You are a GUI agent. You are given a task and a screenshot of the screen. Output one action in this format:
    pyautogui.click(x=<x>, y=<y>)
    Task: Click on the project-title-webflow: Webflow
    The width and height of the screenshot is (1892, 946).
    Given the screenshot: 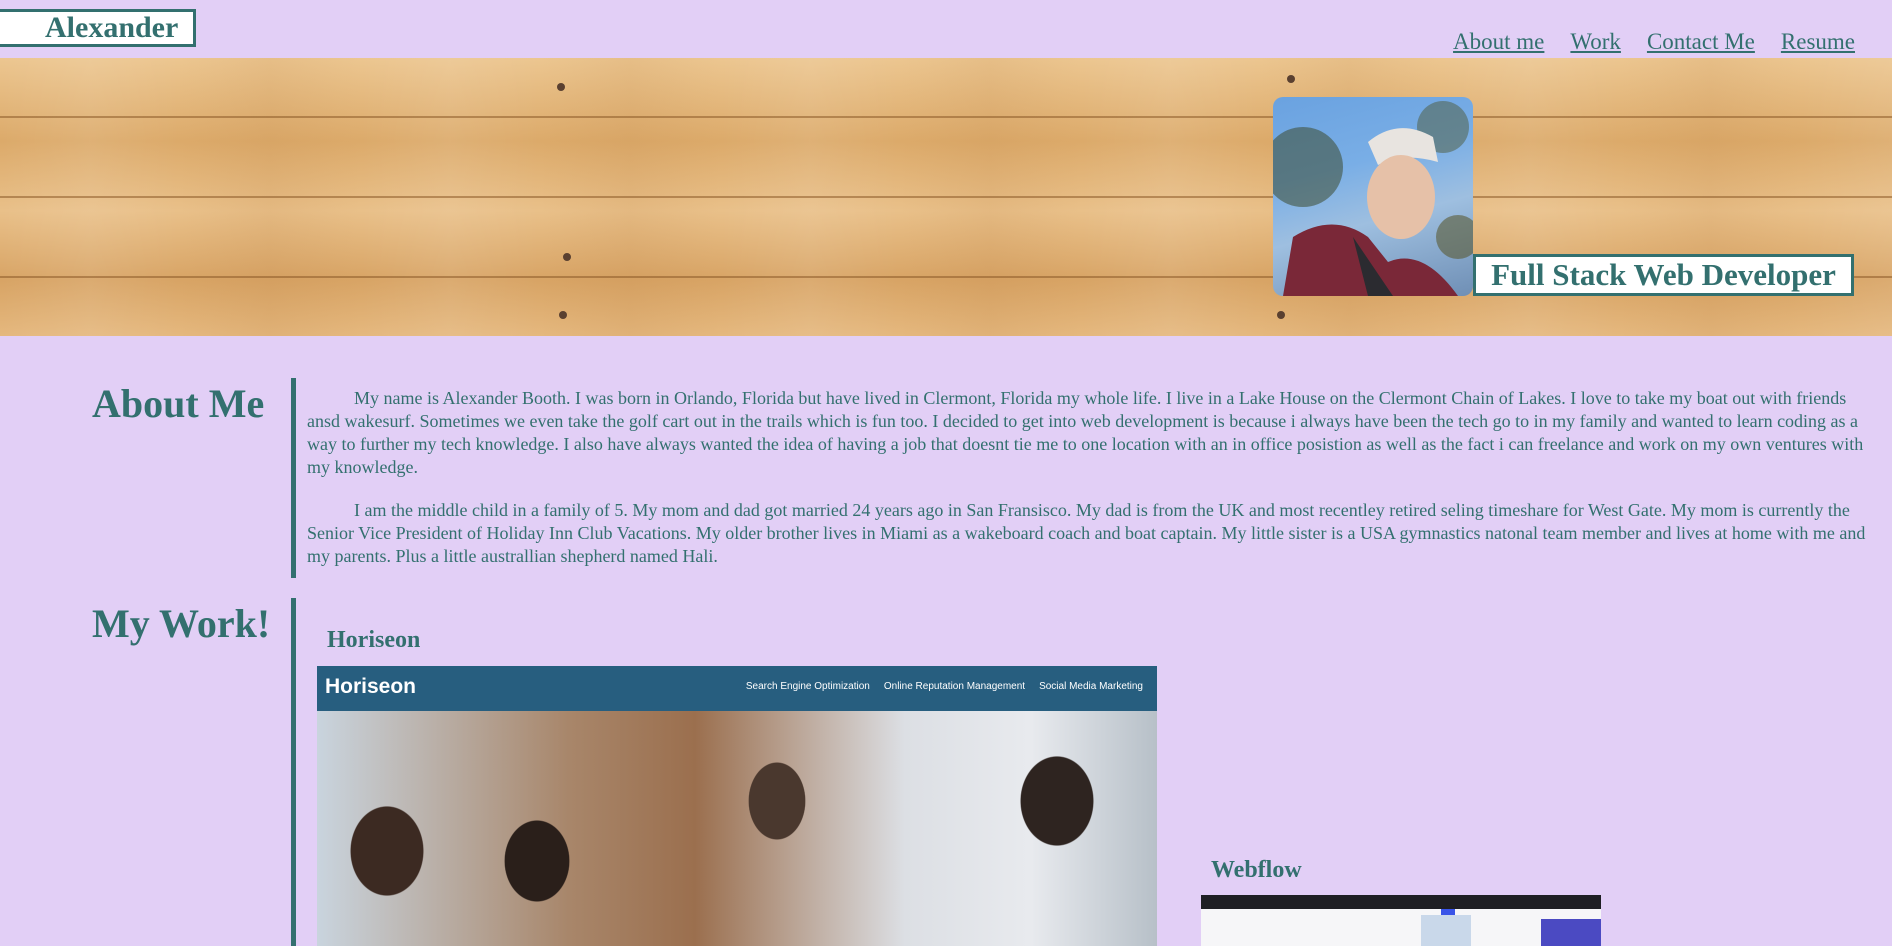 What is the action you would take?
    pyautogui.click(x=1256, y=870)
    